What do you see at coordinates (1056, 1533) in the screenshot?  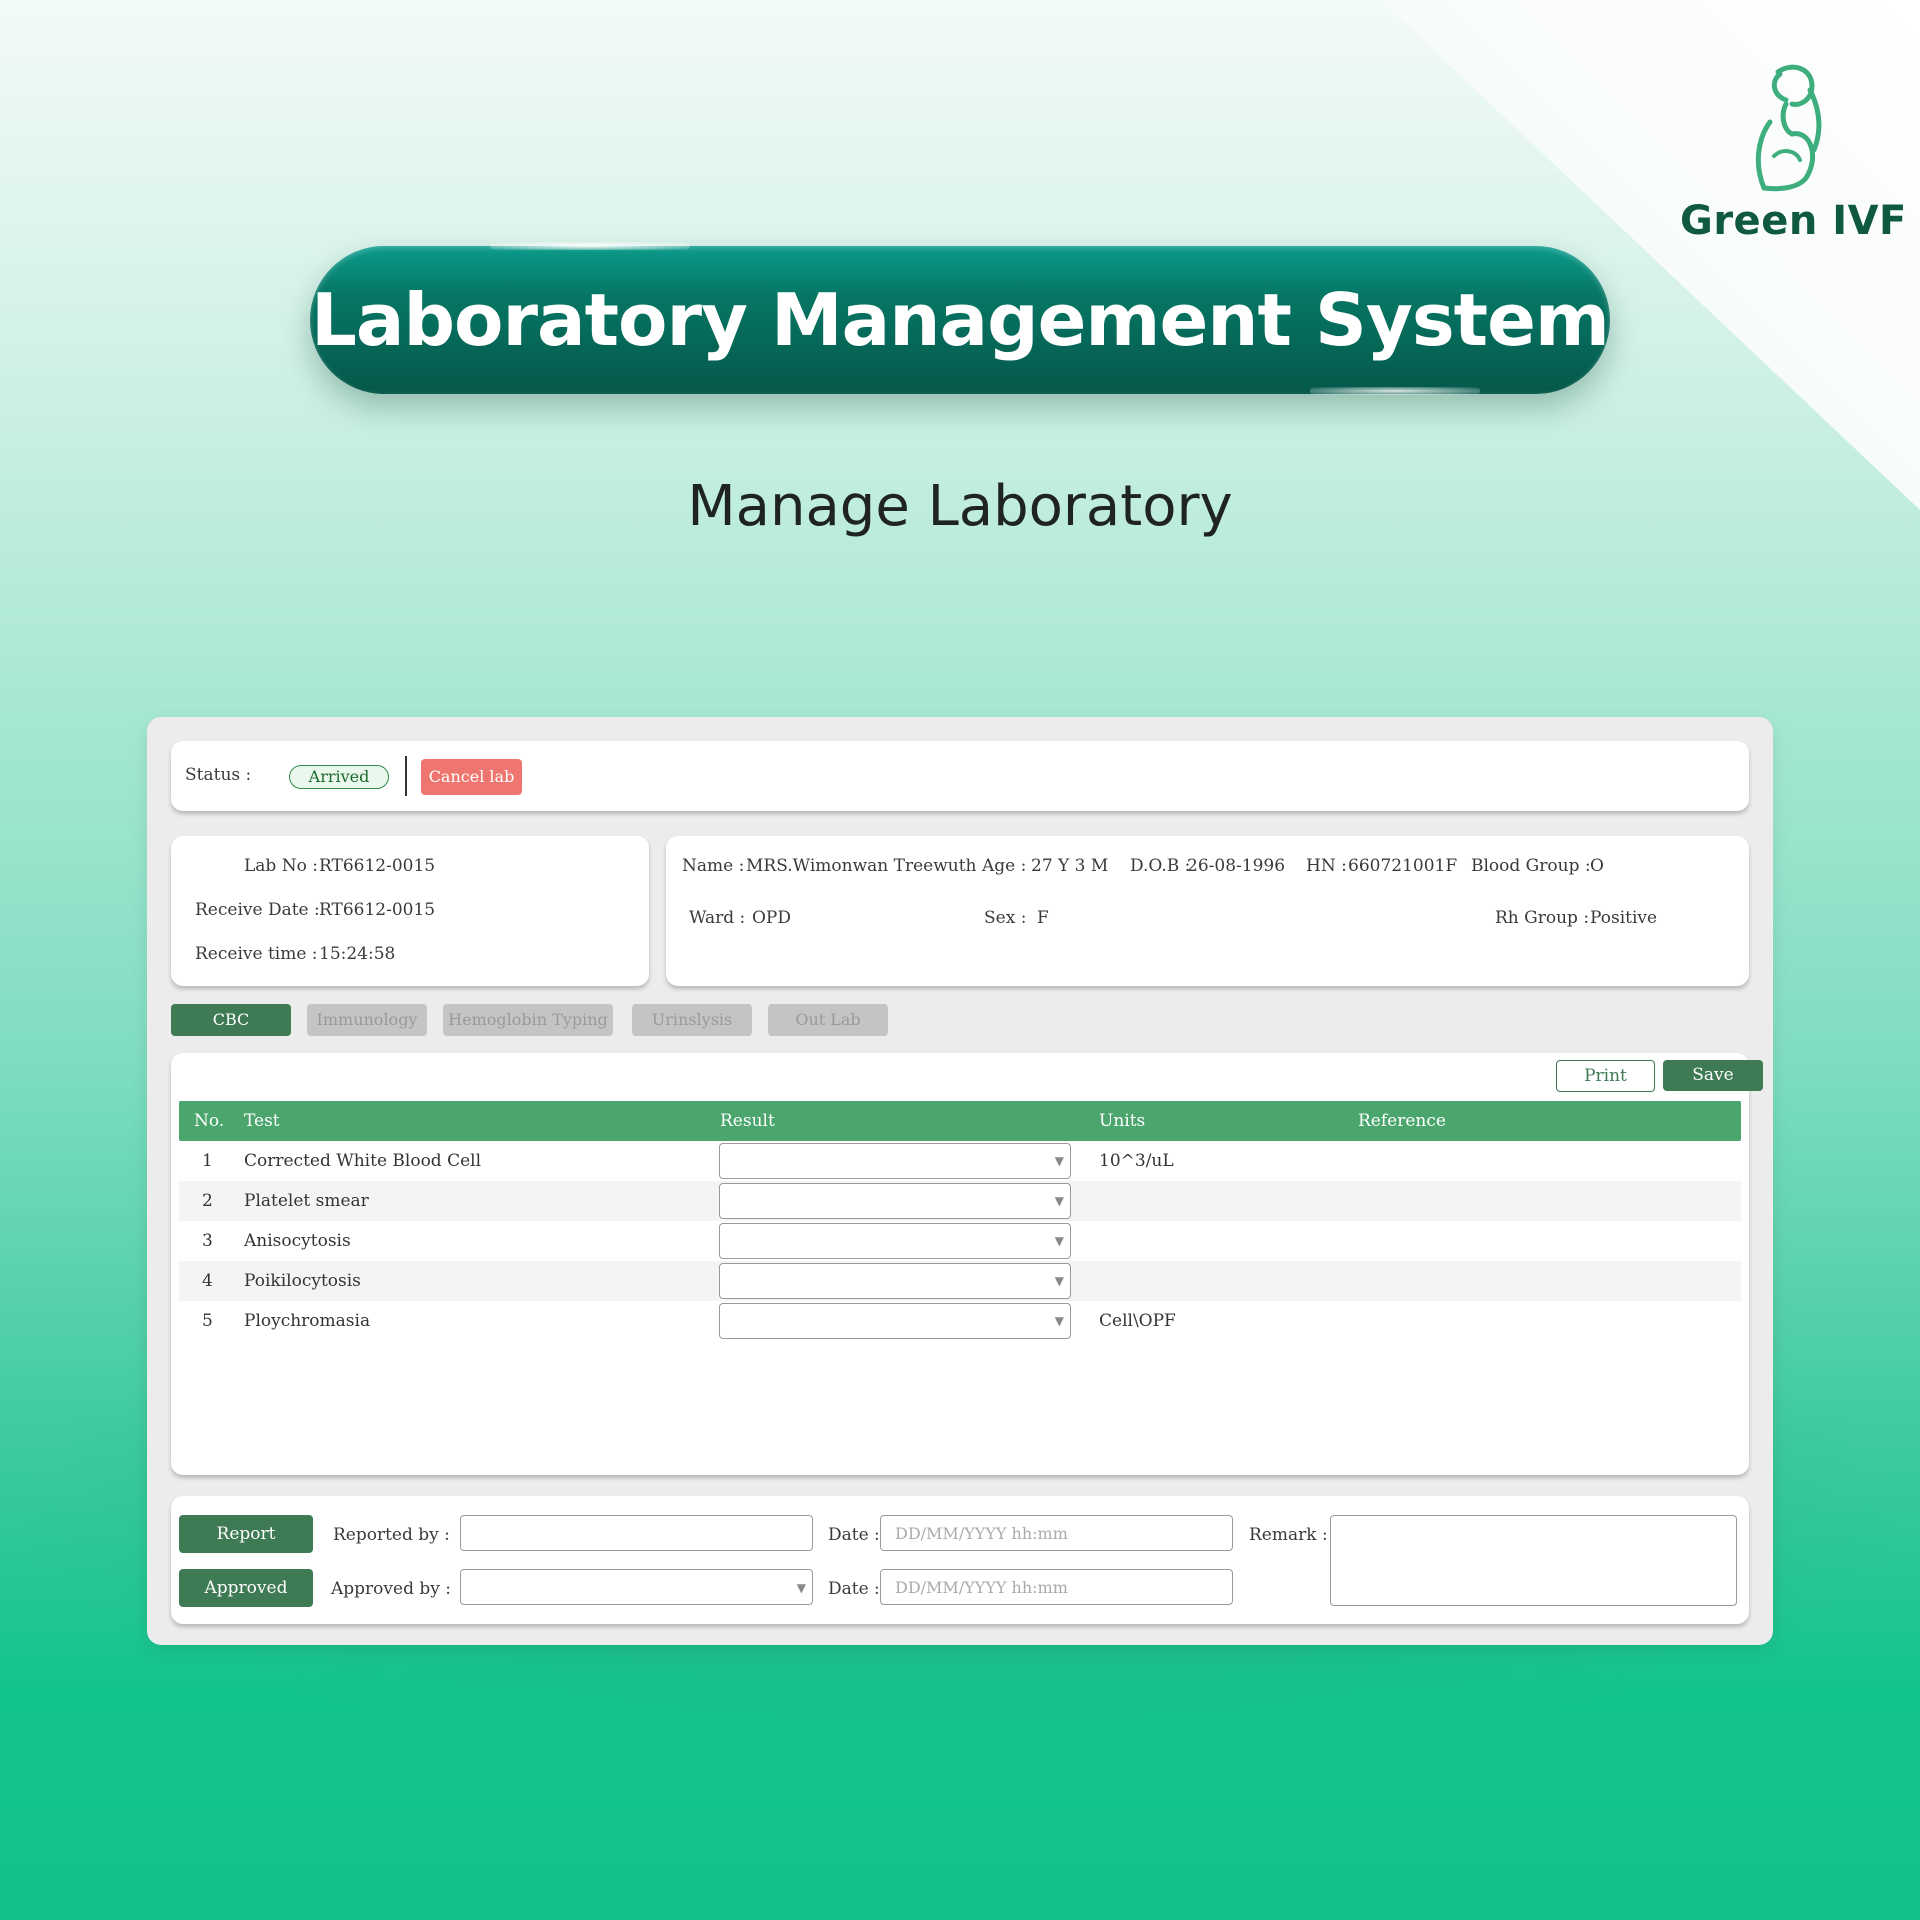 I see `report-date-input: DD/MM/YYYY hh:mm` at bounding box center [1056, 1533].